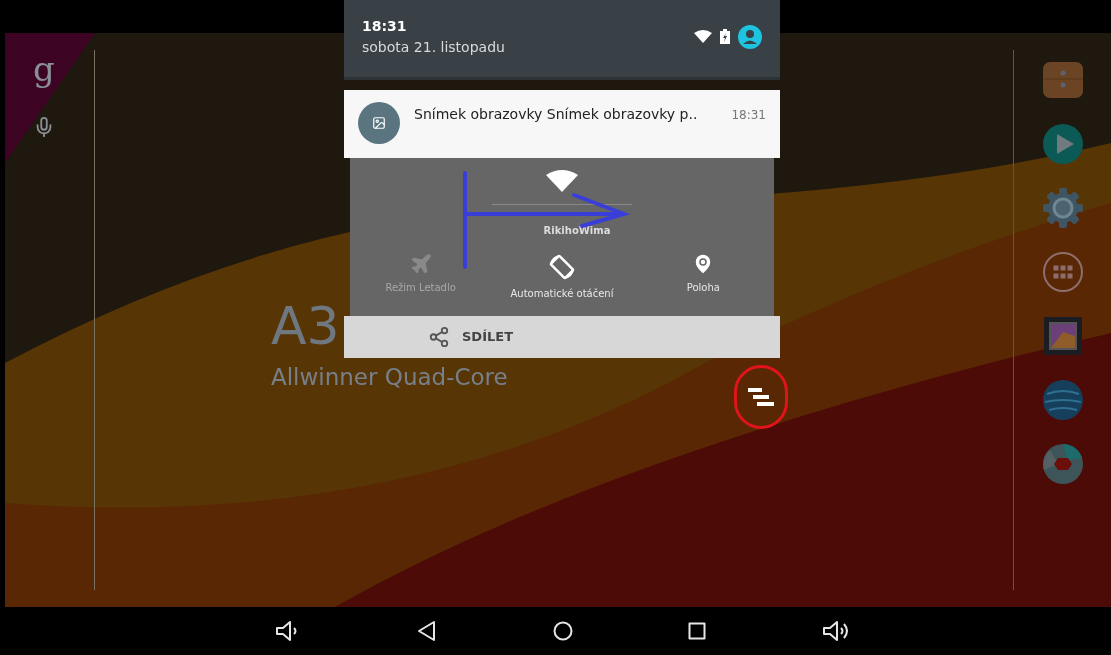 The width and height of the screenshot is (1111, 655). I want to click on network-name: RikihoWima, so click(576, 231).